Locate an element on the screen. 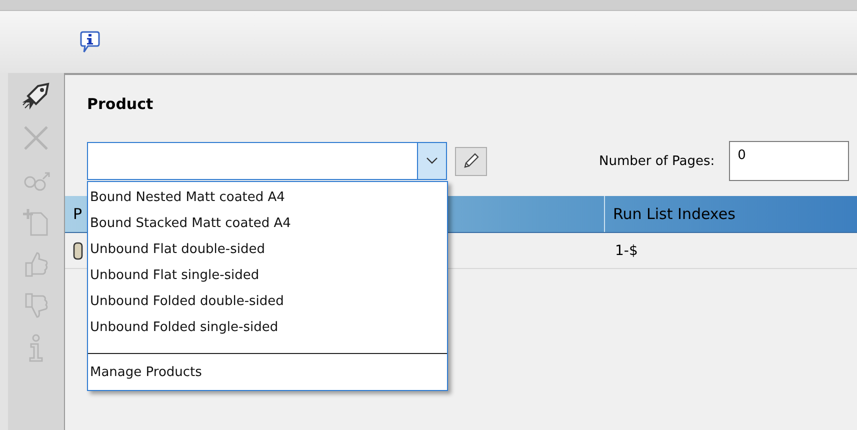  dropdown-option: Unbound Flat double-sided is located at coordinates (177, 249).